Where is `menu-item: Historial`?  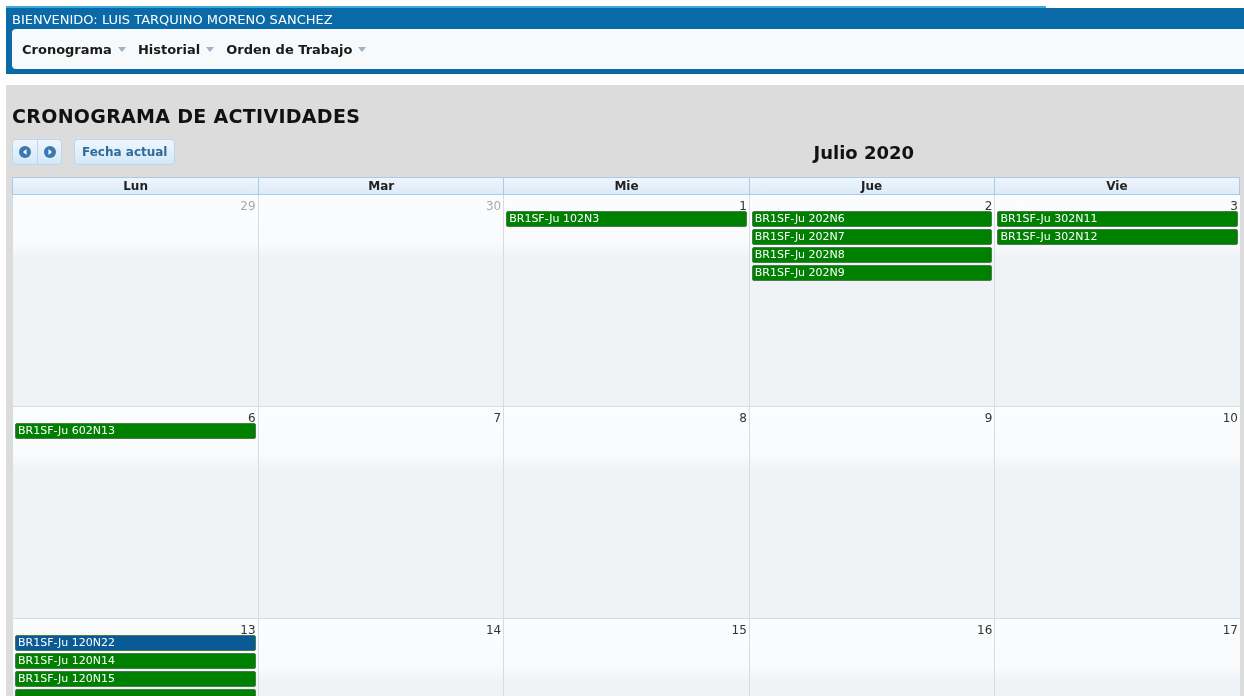
menu-item: Historial is located at coordinates (176, 49).